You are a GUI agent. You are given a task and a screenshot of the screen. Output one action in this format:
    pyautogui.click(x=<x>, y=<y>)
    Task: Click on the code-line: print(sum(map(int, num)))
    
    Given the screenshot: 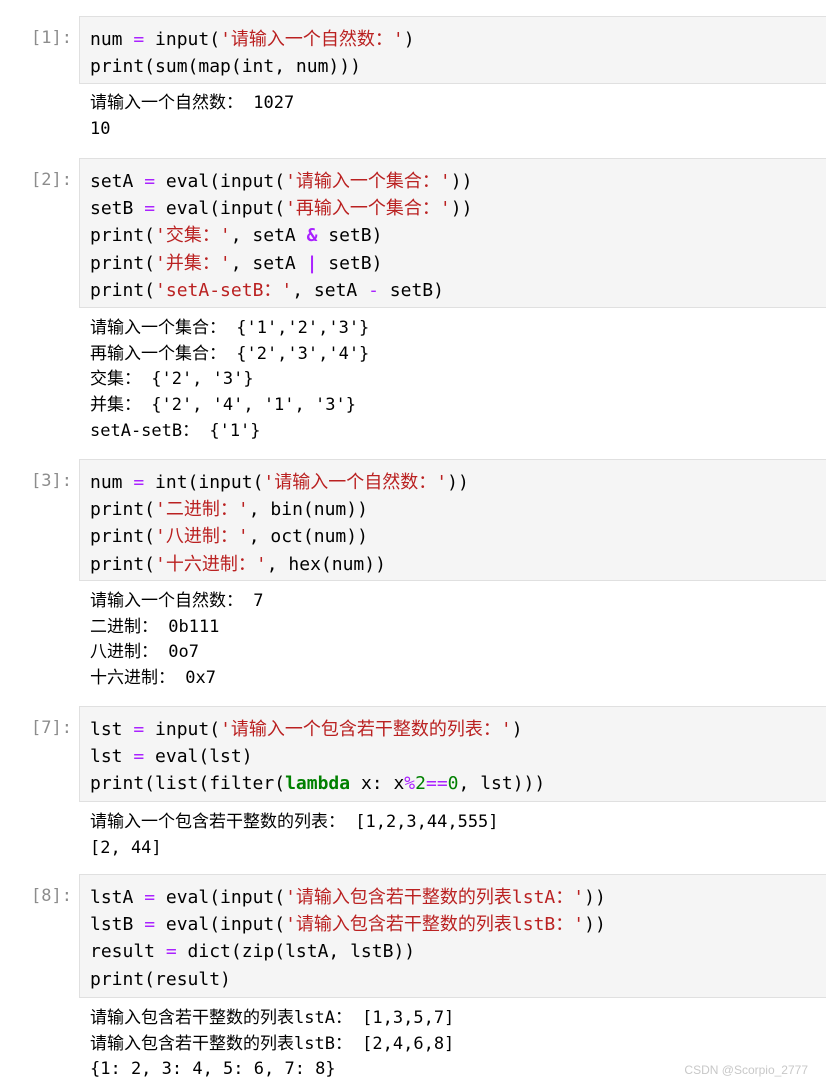 What is the action you would take?
    pyautogui.click(x=453, y=66)
    